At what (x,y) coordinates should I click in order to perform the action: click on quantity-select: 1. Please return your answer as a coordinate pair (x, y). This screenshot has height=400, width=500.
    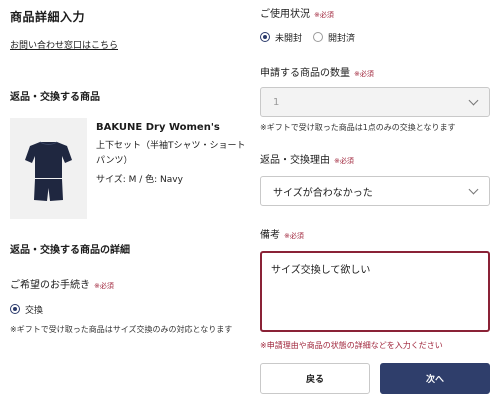
    Looking at the image, I should click on (375, 102).